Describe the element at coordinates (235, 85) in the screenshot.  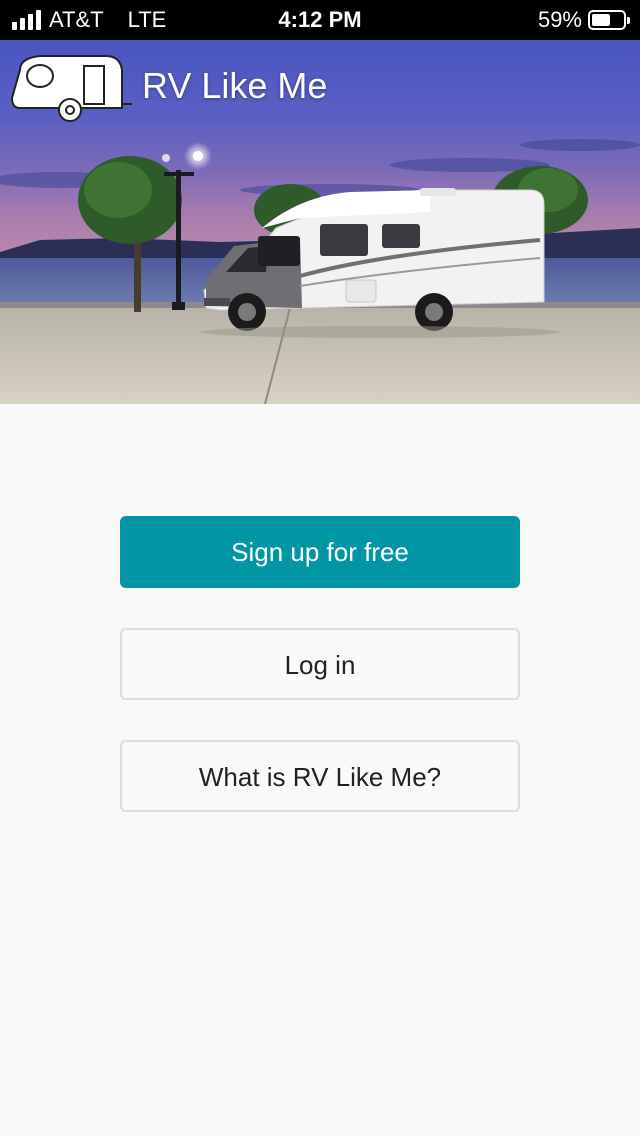
I see `app-title: RV Like Me` at that location.